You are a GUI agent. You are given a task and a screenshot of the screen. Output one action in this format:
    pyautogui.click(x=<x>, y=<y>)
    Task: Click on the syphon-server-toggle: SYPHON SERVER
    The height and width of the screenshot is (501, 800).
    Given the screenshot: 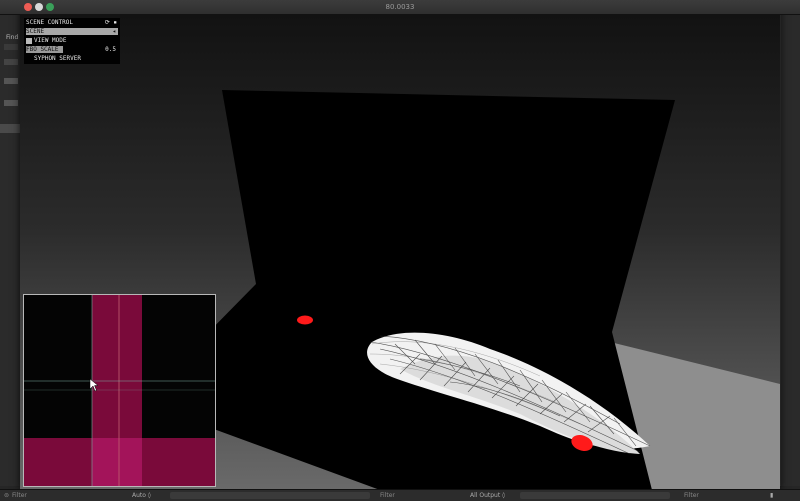 What is the action you would take?
    pyautogui.click(x=72, y=58)
    